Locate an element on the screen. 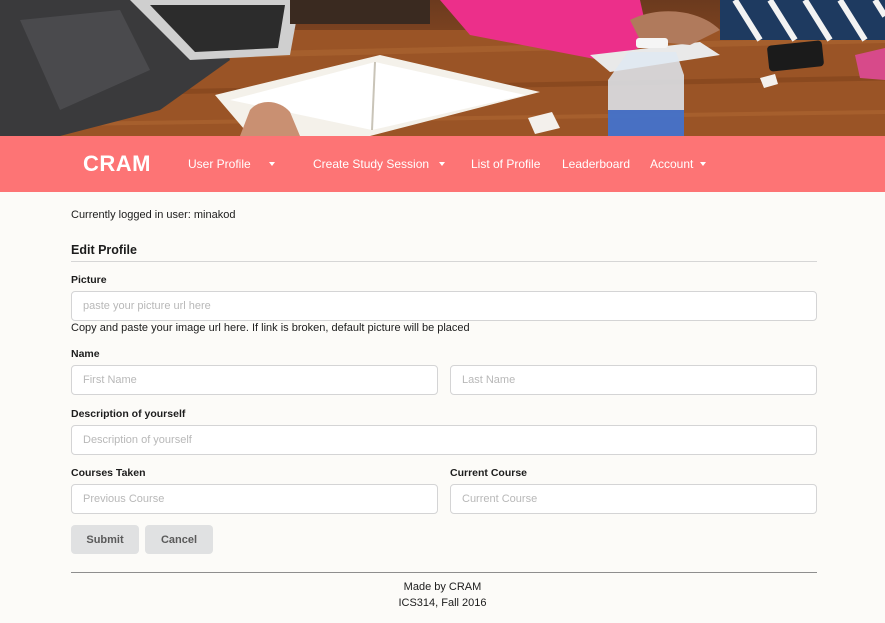 This screenshot has height=623, width=885. picture-label: Picture is located at coordinates (89, 280).